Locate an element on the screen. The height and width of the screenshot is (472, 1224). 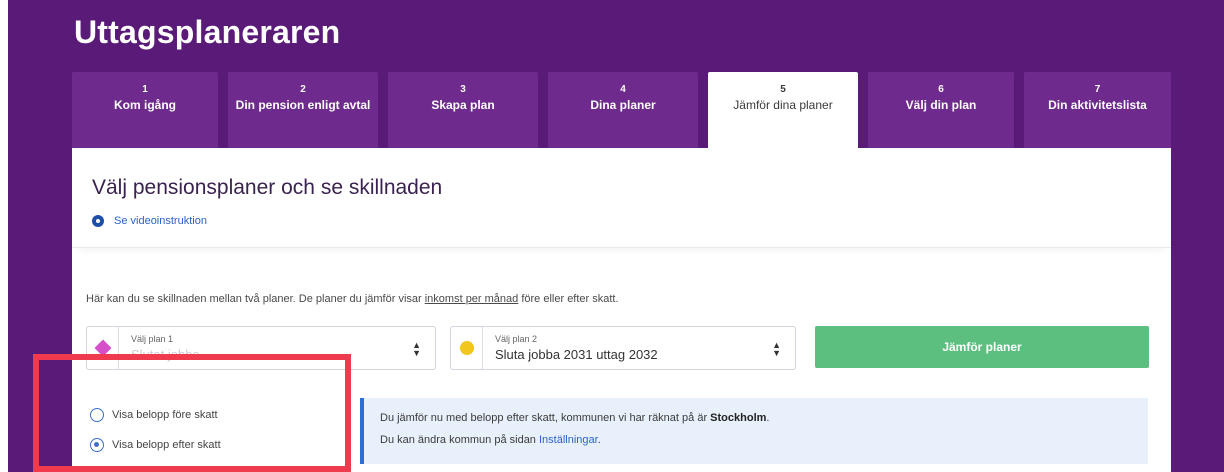
tab-kom-igang: 1 Kom igång is located at coordinates (145, 110).